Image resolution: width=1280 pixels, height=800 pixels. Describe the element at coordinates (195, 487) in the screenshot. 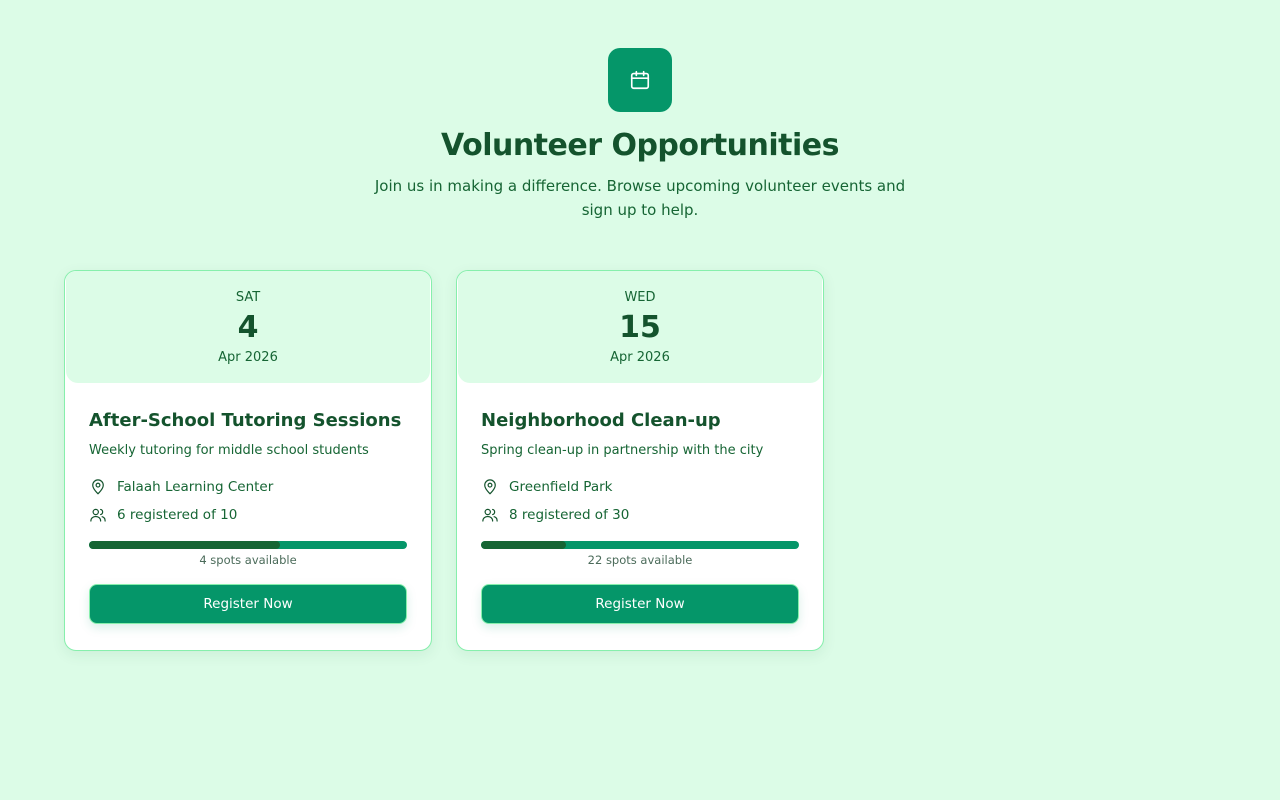

I see `event-location-label: Falaah Learning Center` at that location.